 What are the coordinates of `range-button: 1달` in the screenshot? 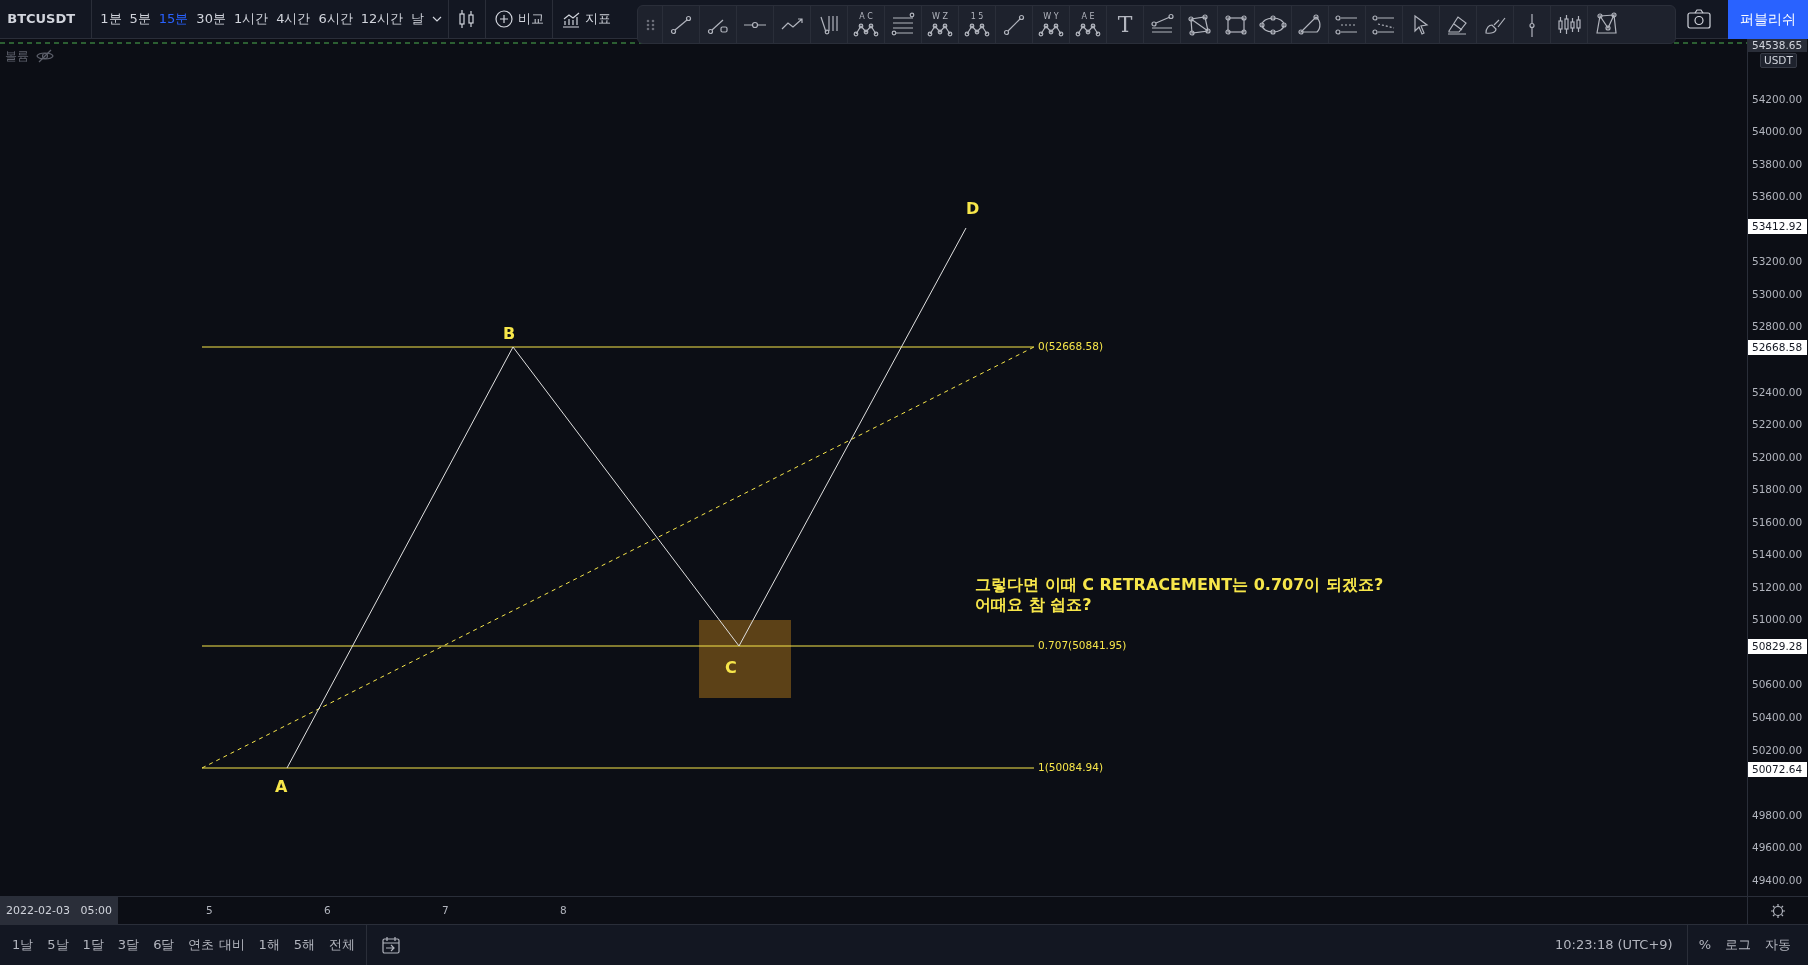 It's located at (93, 945).